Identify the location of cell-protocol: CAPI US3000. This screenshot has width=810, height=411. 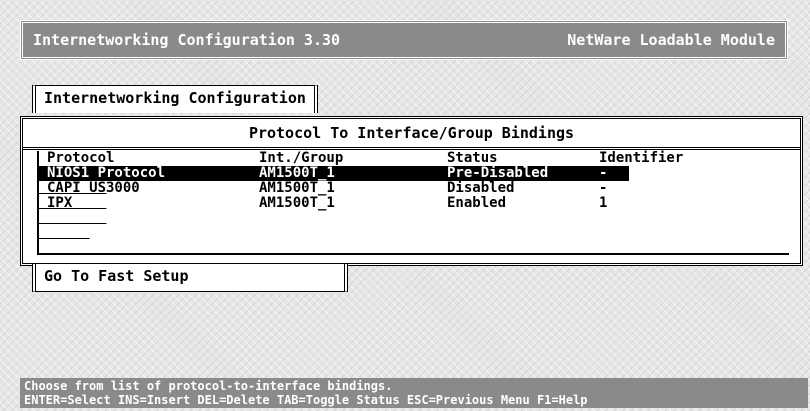
(93, 188).